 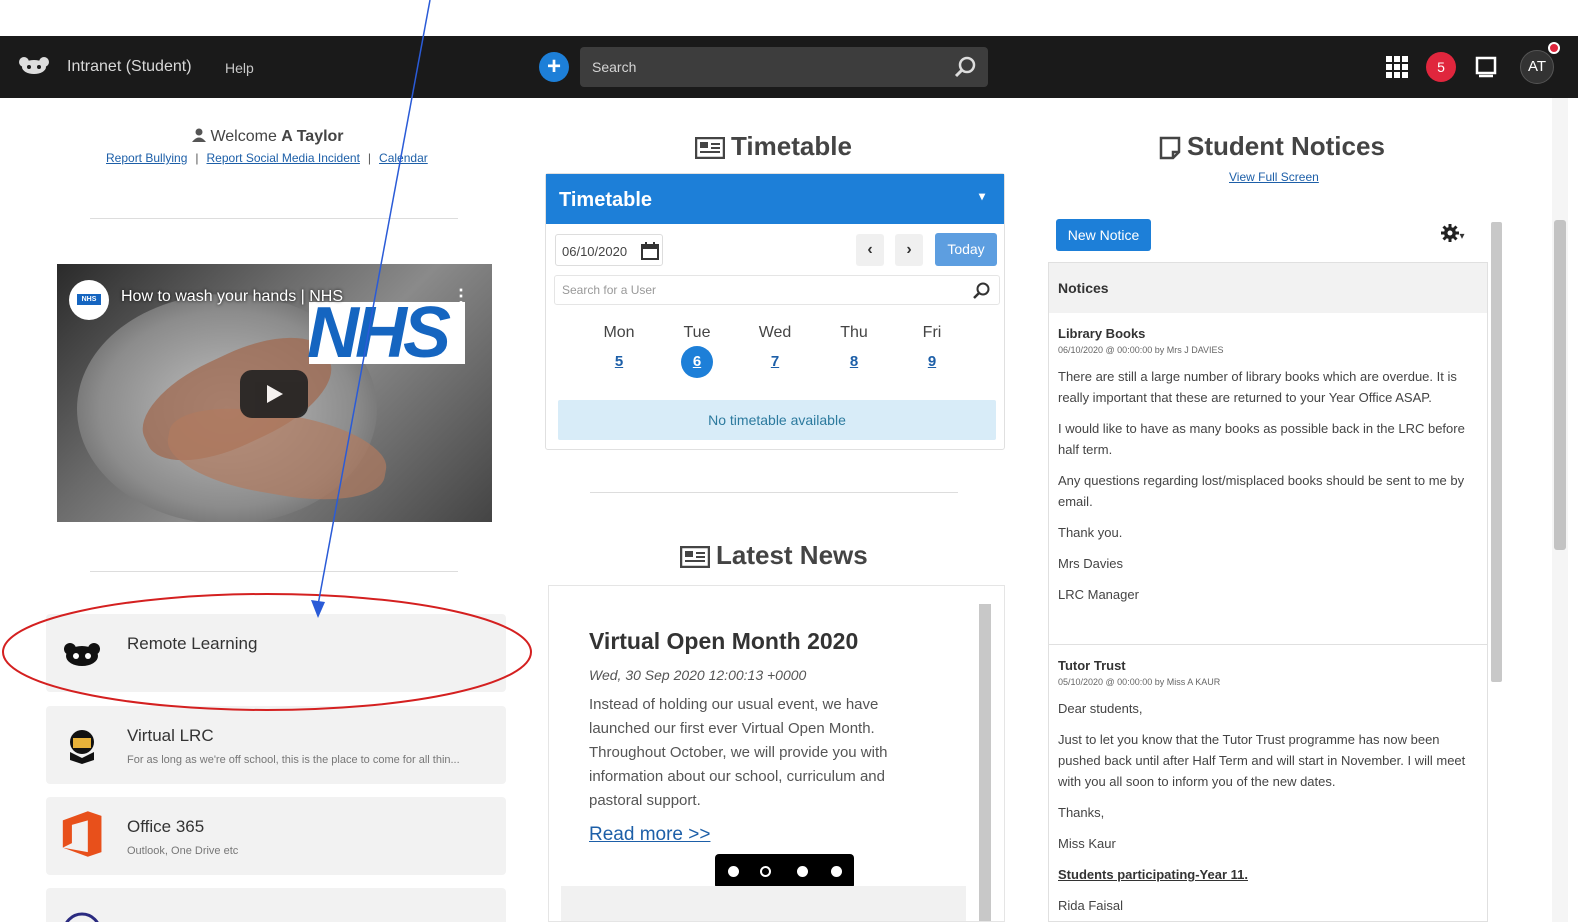 I want to click on notice-paragraph: Mrs Davies, so click(x=1091, y=563).